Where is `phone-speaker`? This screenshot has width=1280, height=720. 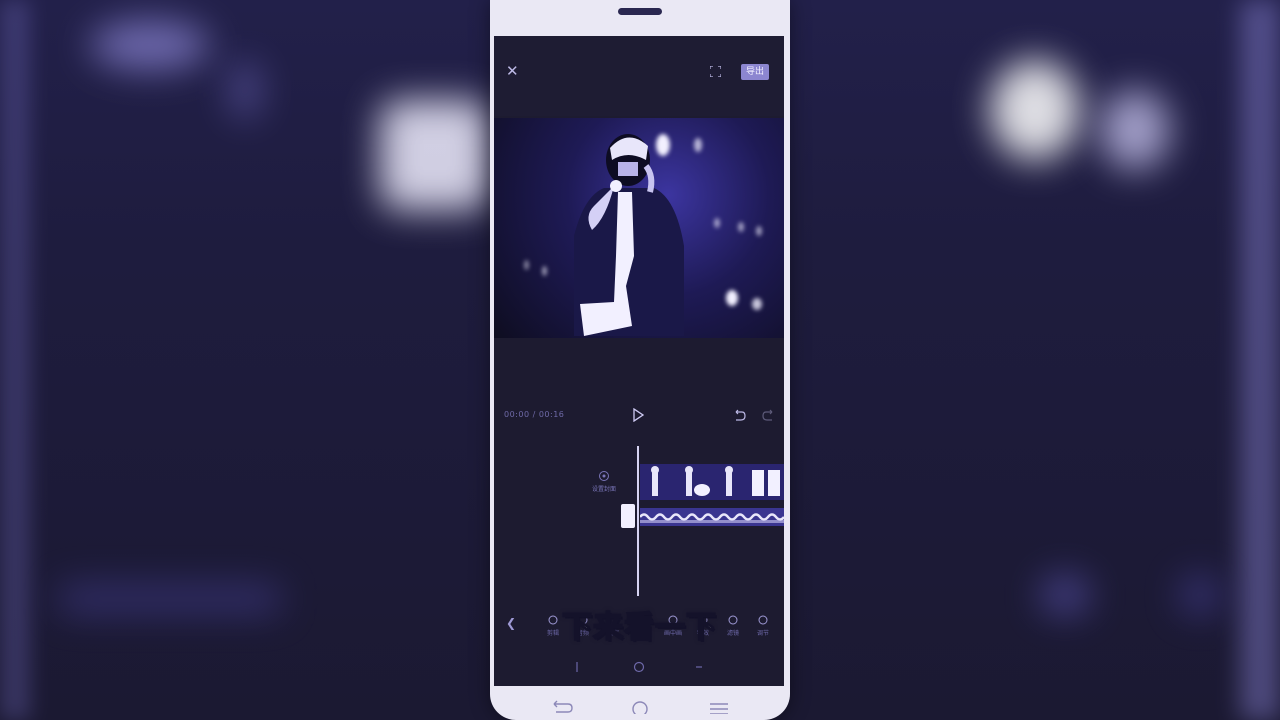
phone-speaker is located at coordinates (640, 11).